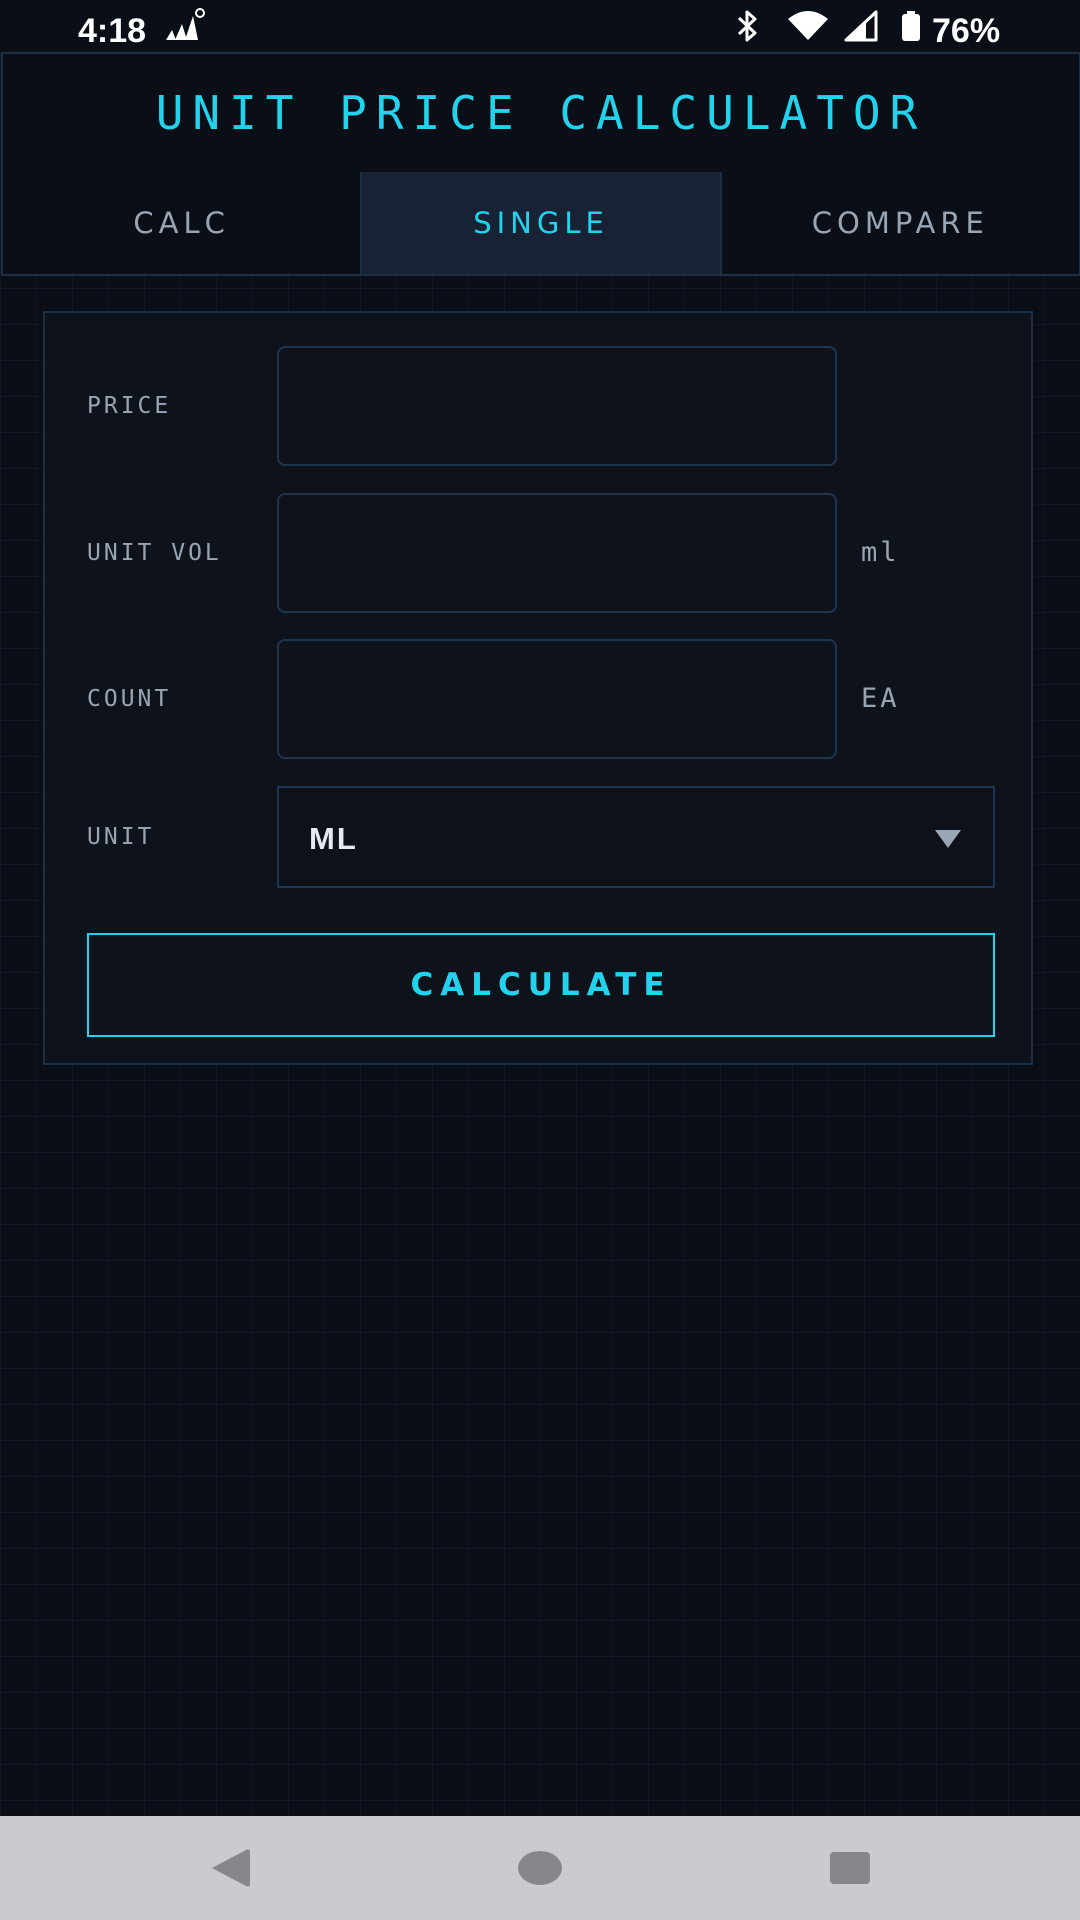 This screenshot has height=1920, width=1080. Describe the element at coordinates (540, 26) in the screenshot. I see `status-bar: 4:18 76%` at that location.